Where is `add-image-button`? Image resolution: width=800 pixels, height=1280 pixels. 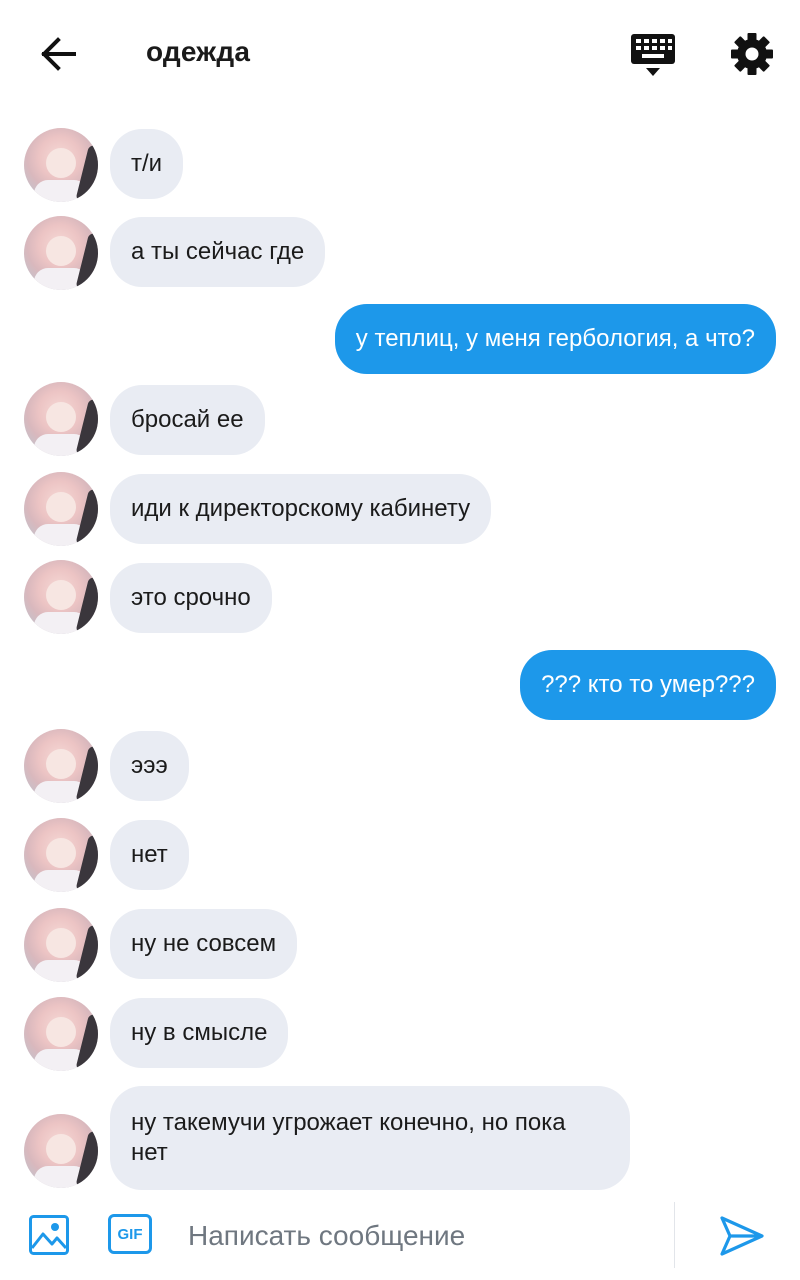 add-image-button is located at coordinates (49, 1235).